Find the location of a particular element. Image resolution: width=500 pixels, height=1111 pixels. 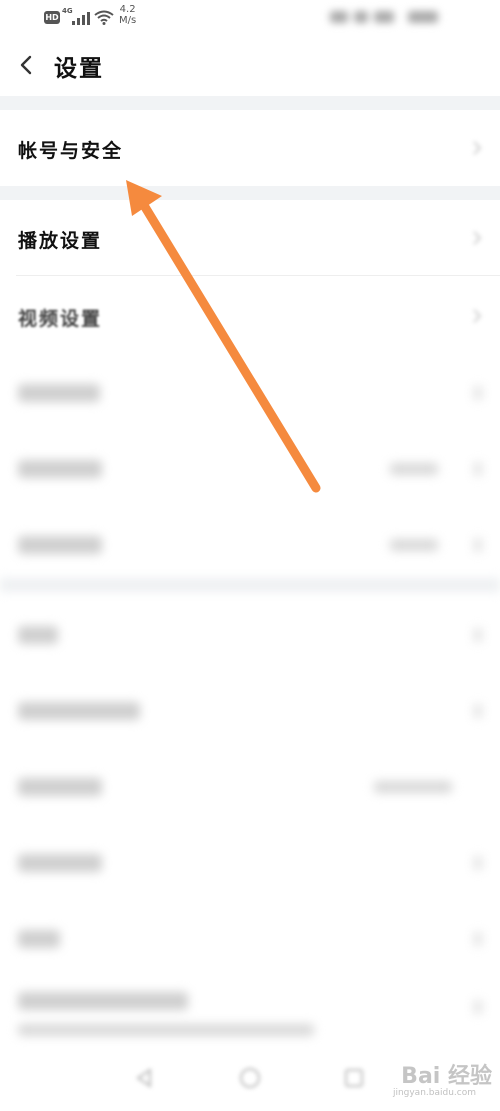

watermark-url: jingyan.baidu.com is located at coordinates (434, 1093).